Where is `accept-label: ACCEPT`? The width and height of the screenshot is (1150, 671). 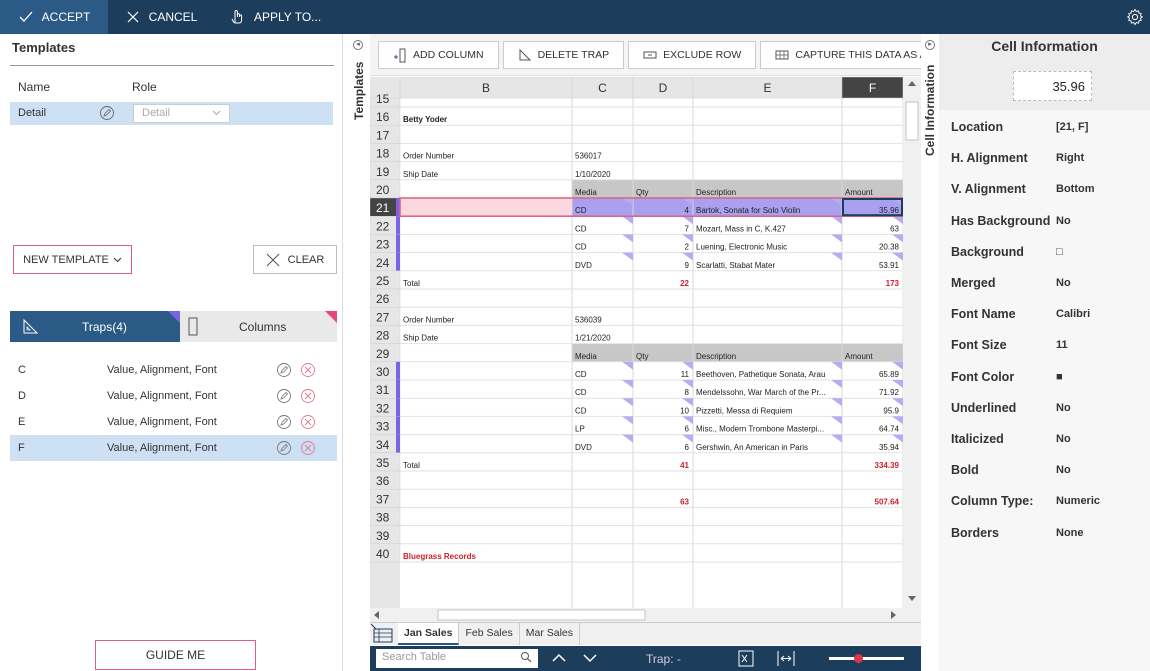
accept-label: ACCEPT is located at coordinates (66, 17).